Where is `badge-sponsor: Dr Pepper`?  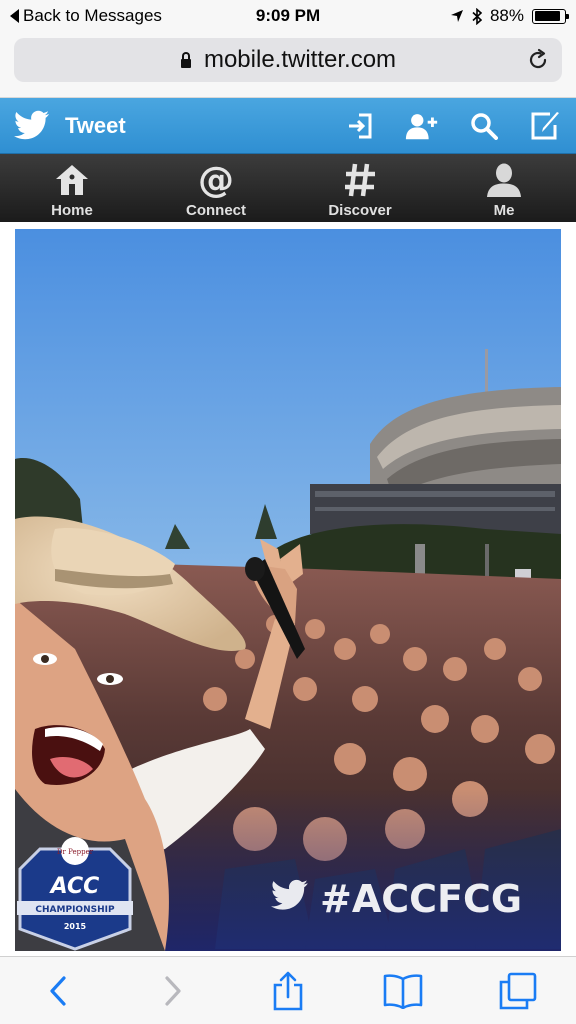
badge-sponsor: Dr Pepper is located at coordinates (75, 852).